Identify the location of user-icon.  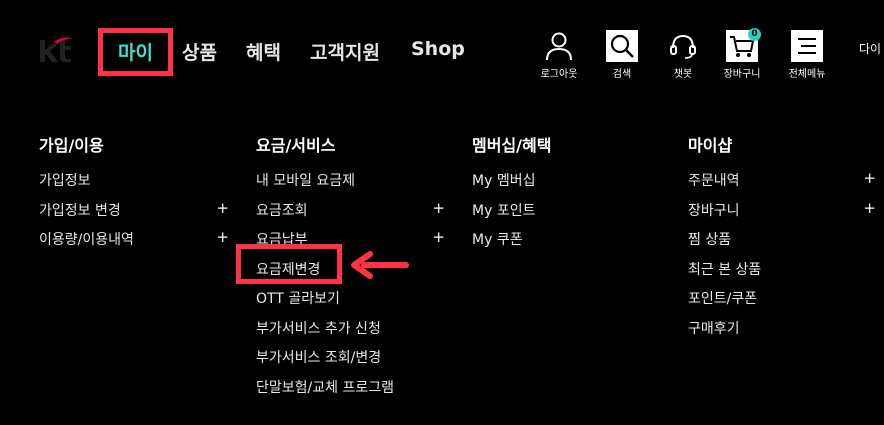
(559, 46).